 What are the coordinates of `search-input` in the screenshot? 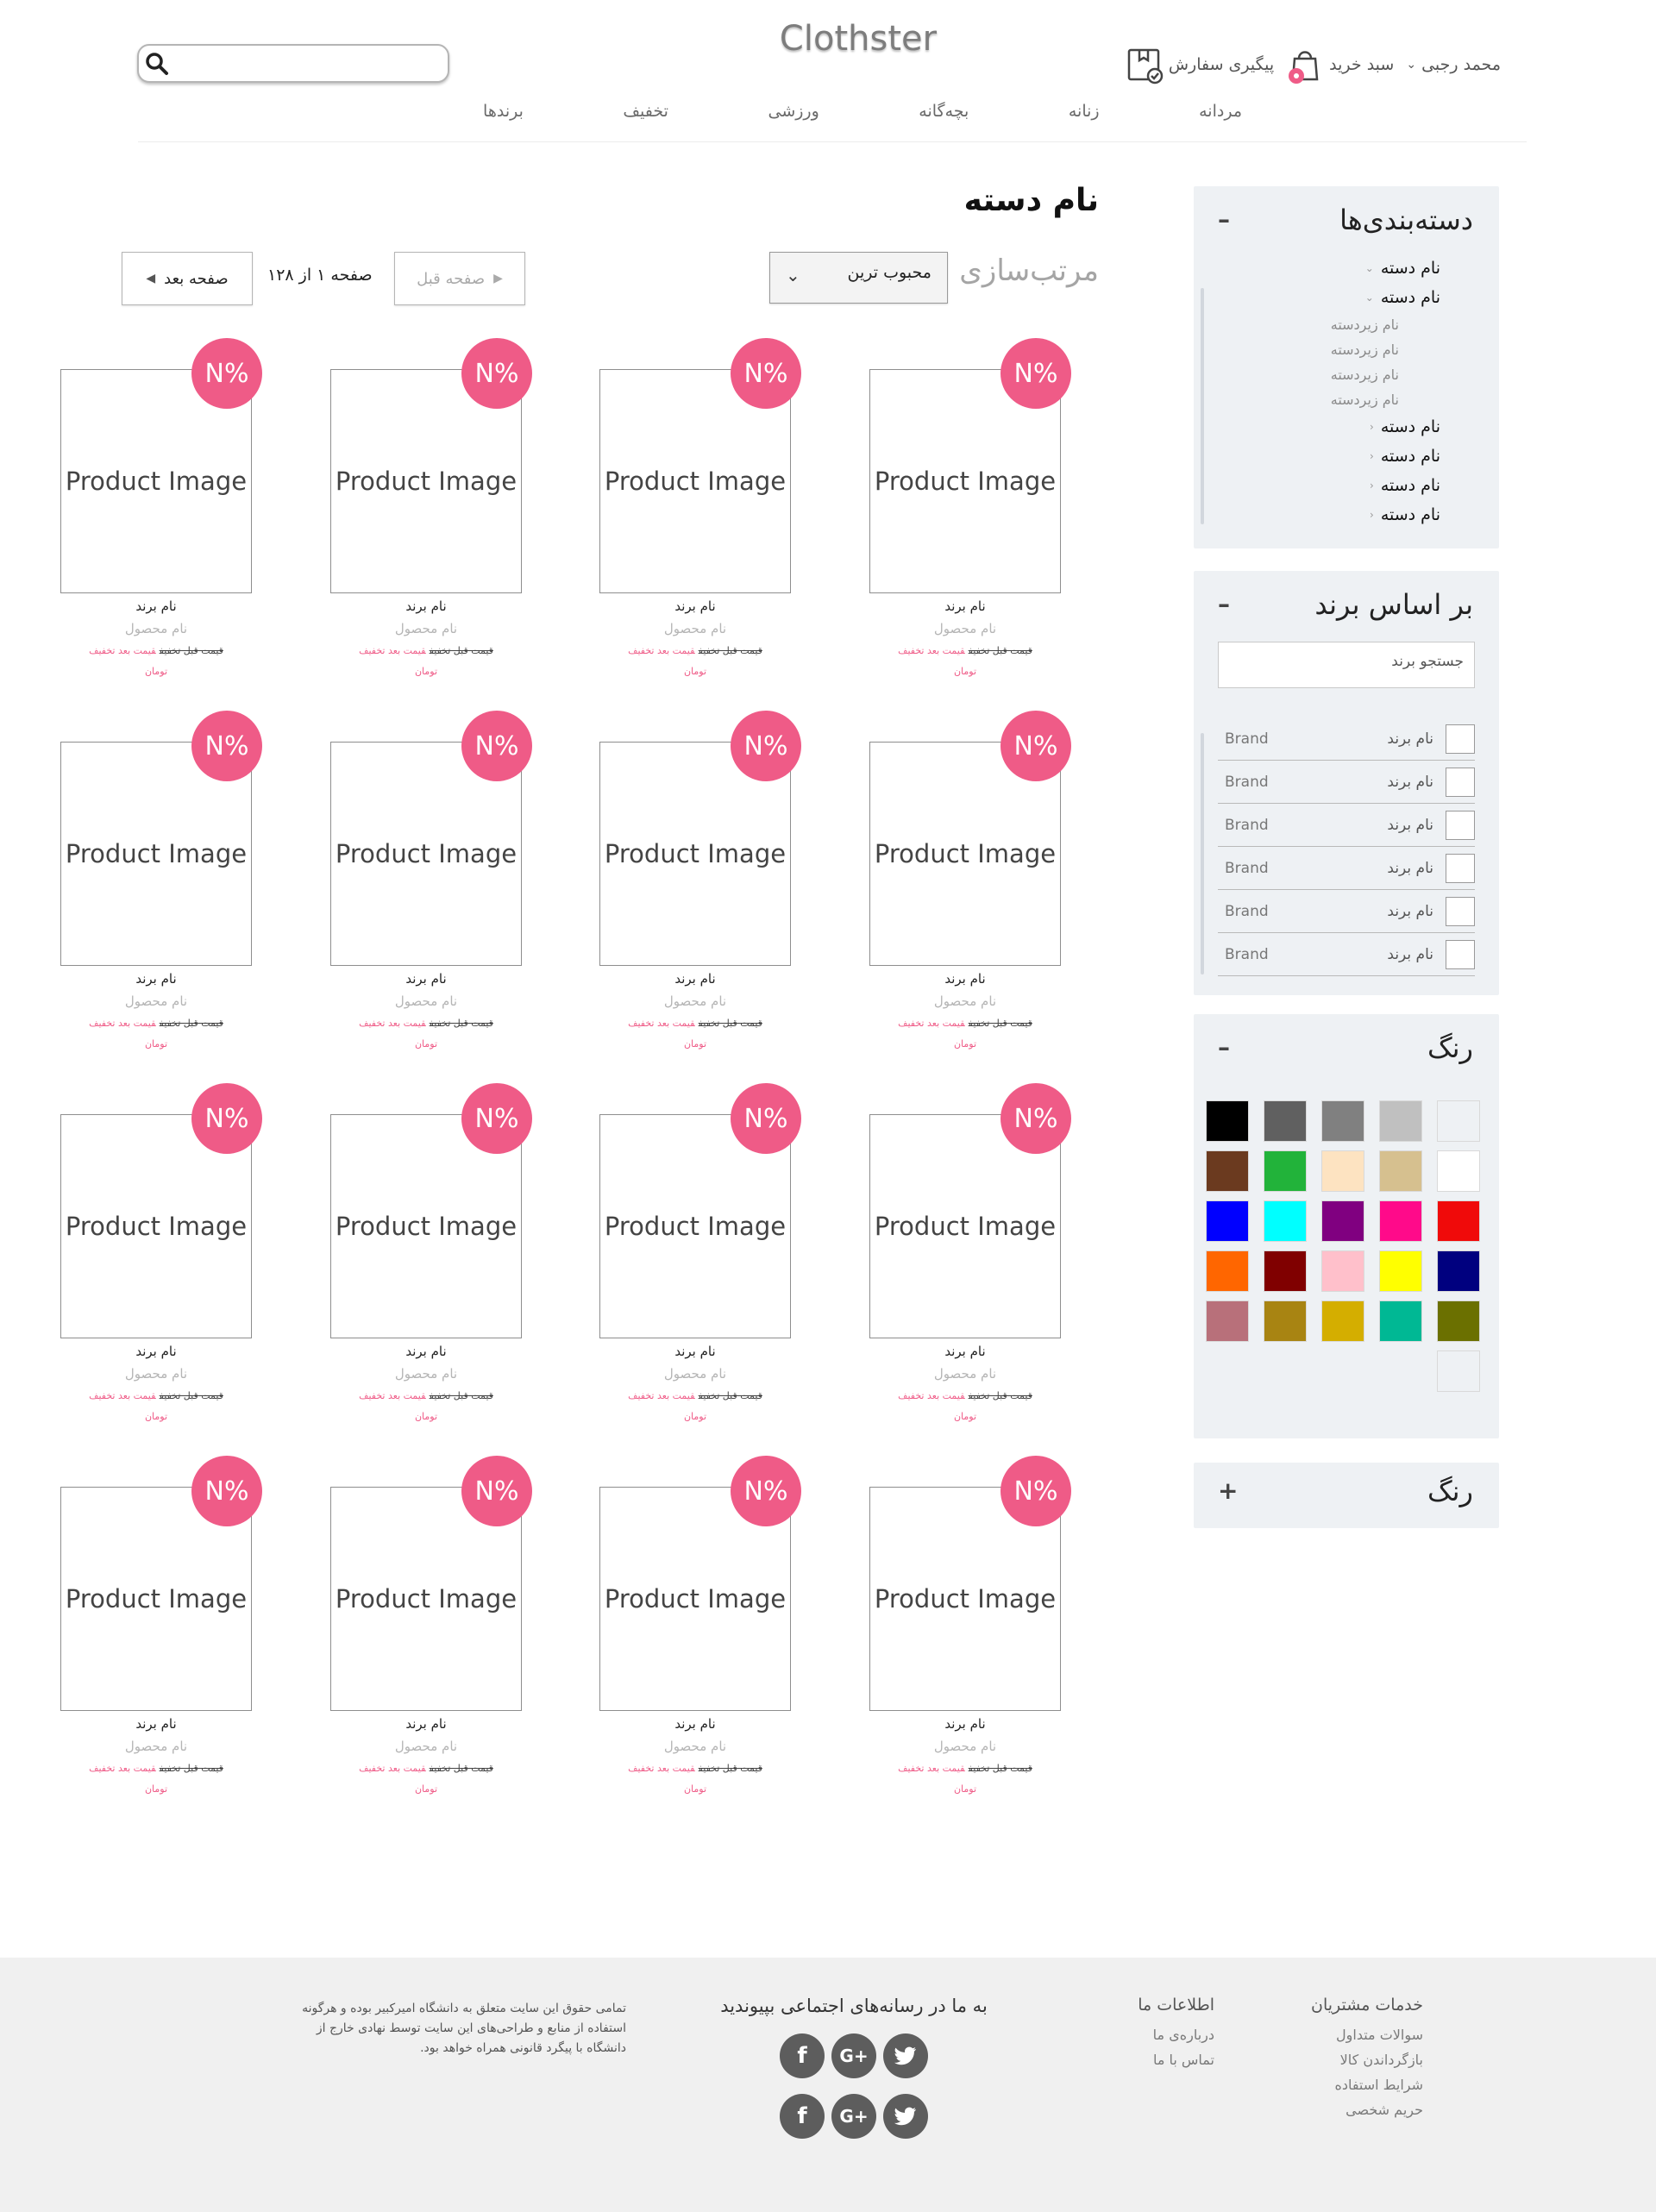 It's located at (293, 63).